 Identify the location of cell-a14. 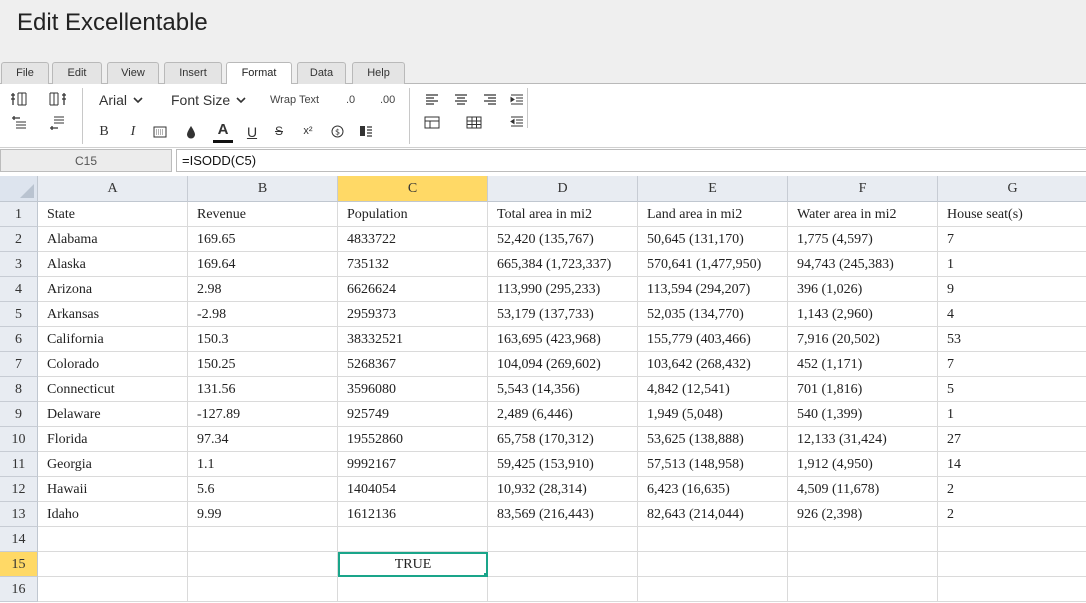
(113, 539).